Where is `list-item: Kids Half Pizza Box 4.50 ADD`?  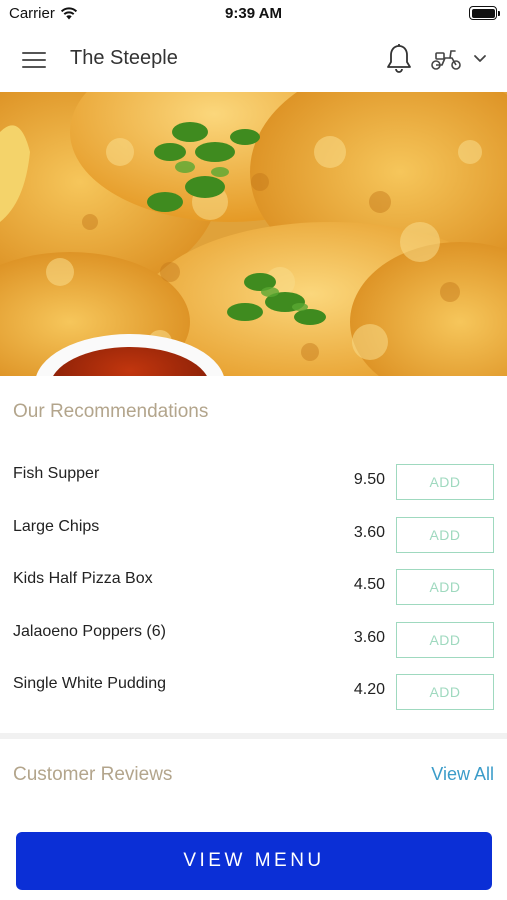 list-item: Kids Half Pizza Box 4.50 ADD is located at coordinates (253, 586).